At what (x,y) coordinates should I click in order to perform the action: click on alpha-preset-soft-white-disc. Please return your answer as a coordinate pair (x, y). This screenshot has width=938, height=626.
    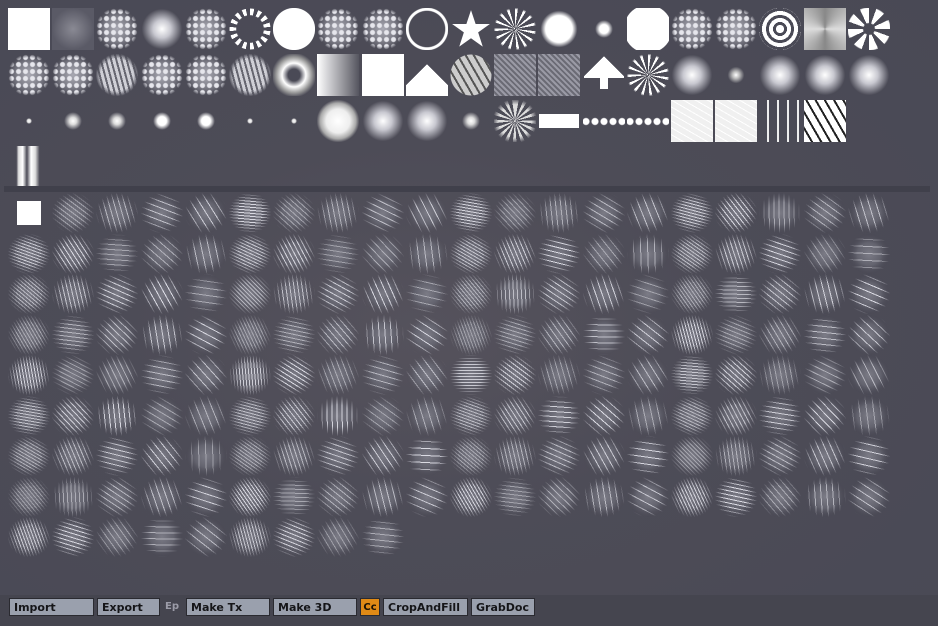
    Looking at the image, I should click on (559, 29).